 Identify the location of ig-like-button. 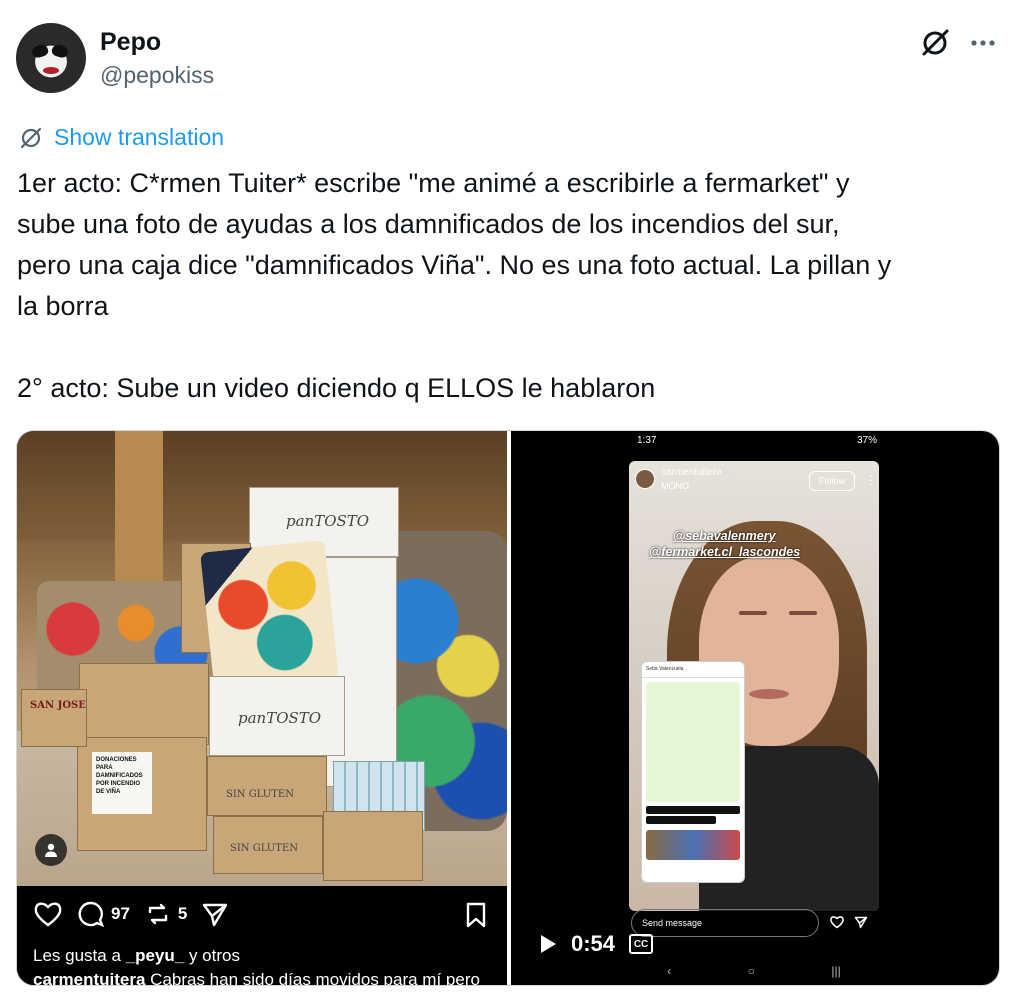
(48, 914).